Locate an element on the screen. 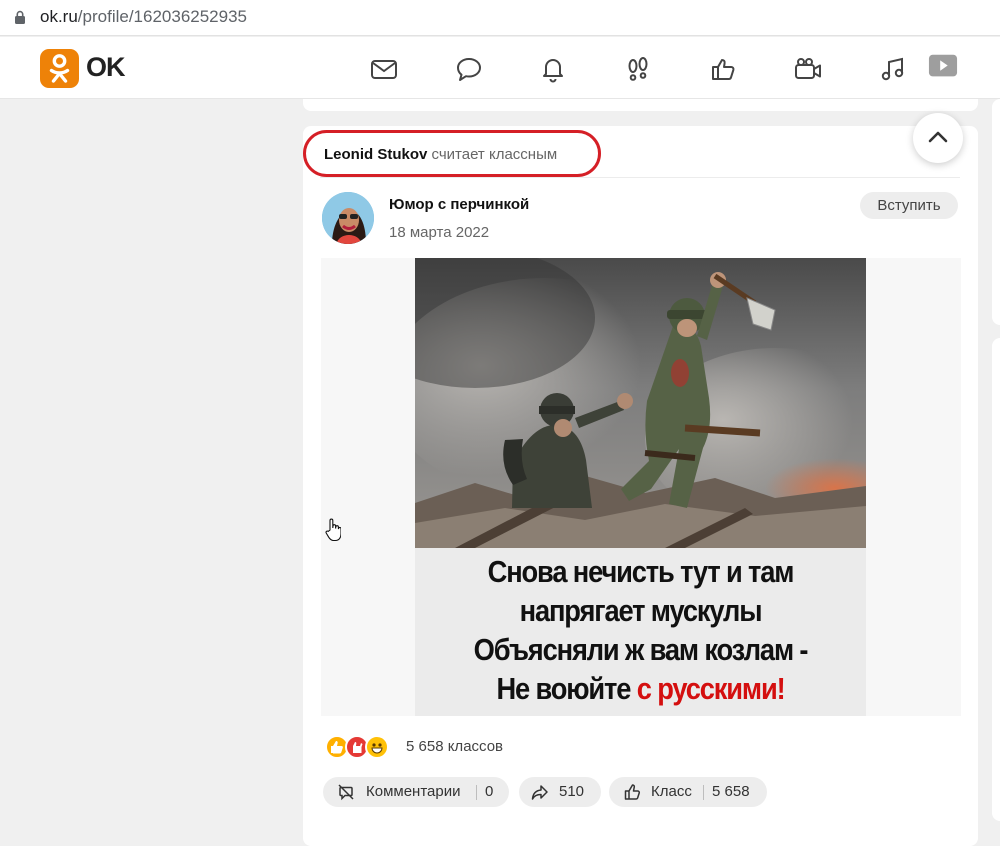 The image size is (1000, 846). reactions-summary is located at coordinates (365, 747).